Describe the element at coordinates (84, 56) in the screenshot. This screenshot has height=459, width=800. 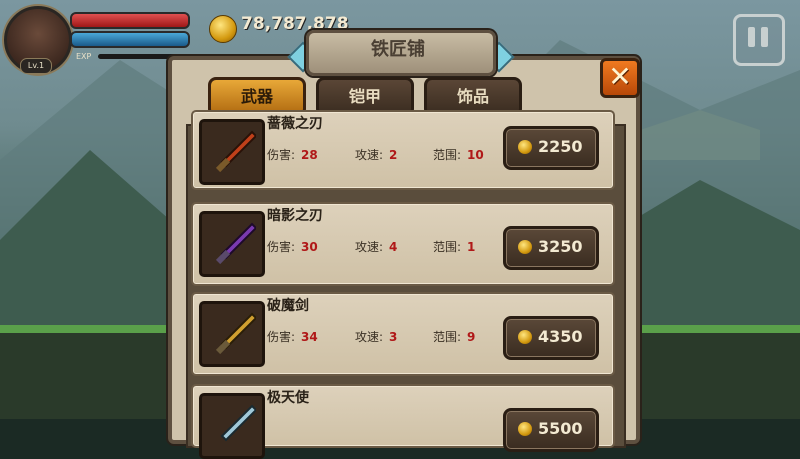
I see `exp-label: EXP` at that location.